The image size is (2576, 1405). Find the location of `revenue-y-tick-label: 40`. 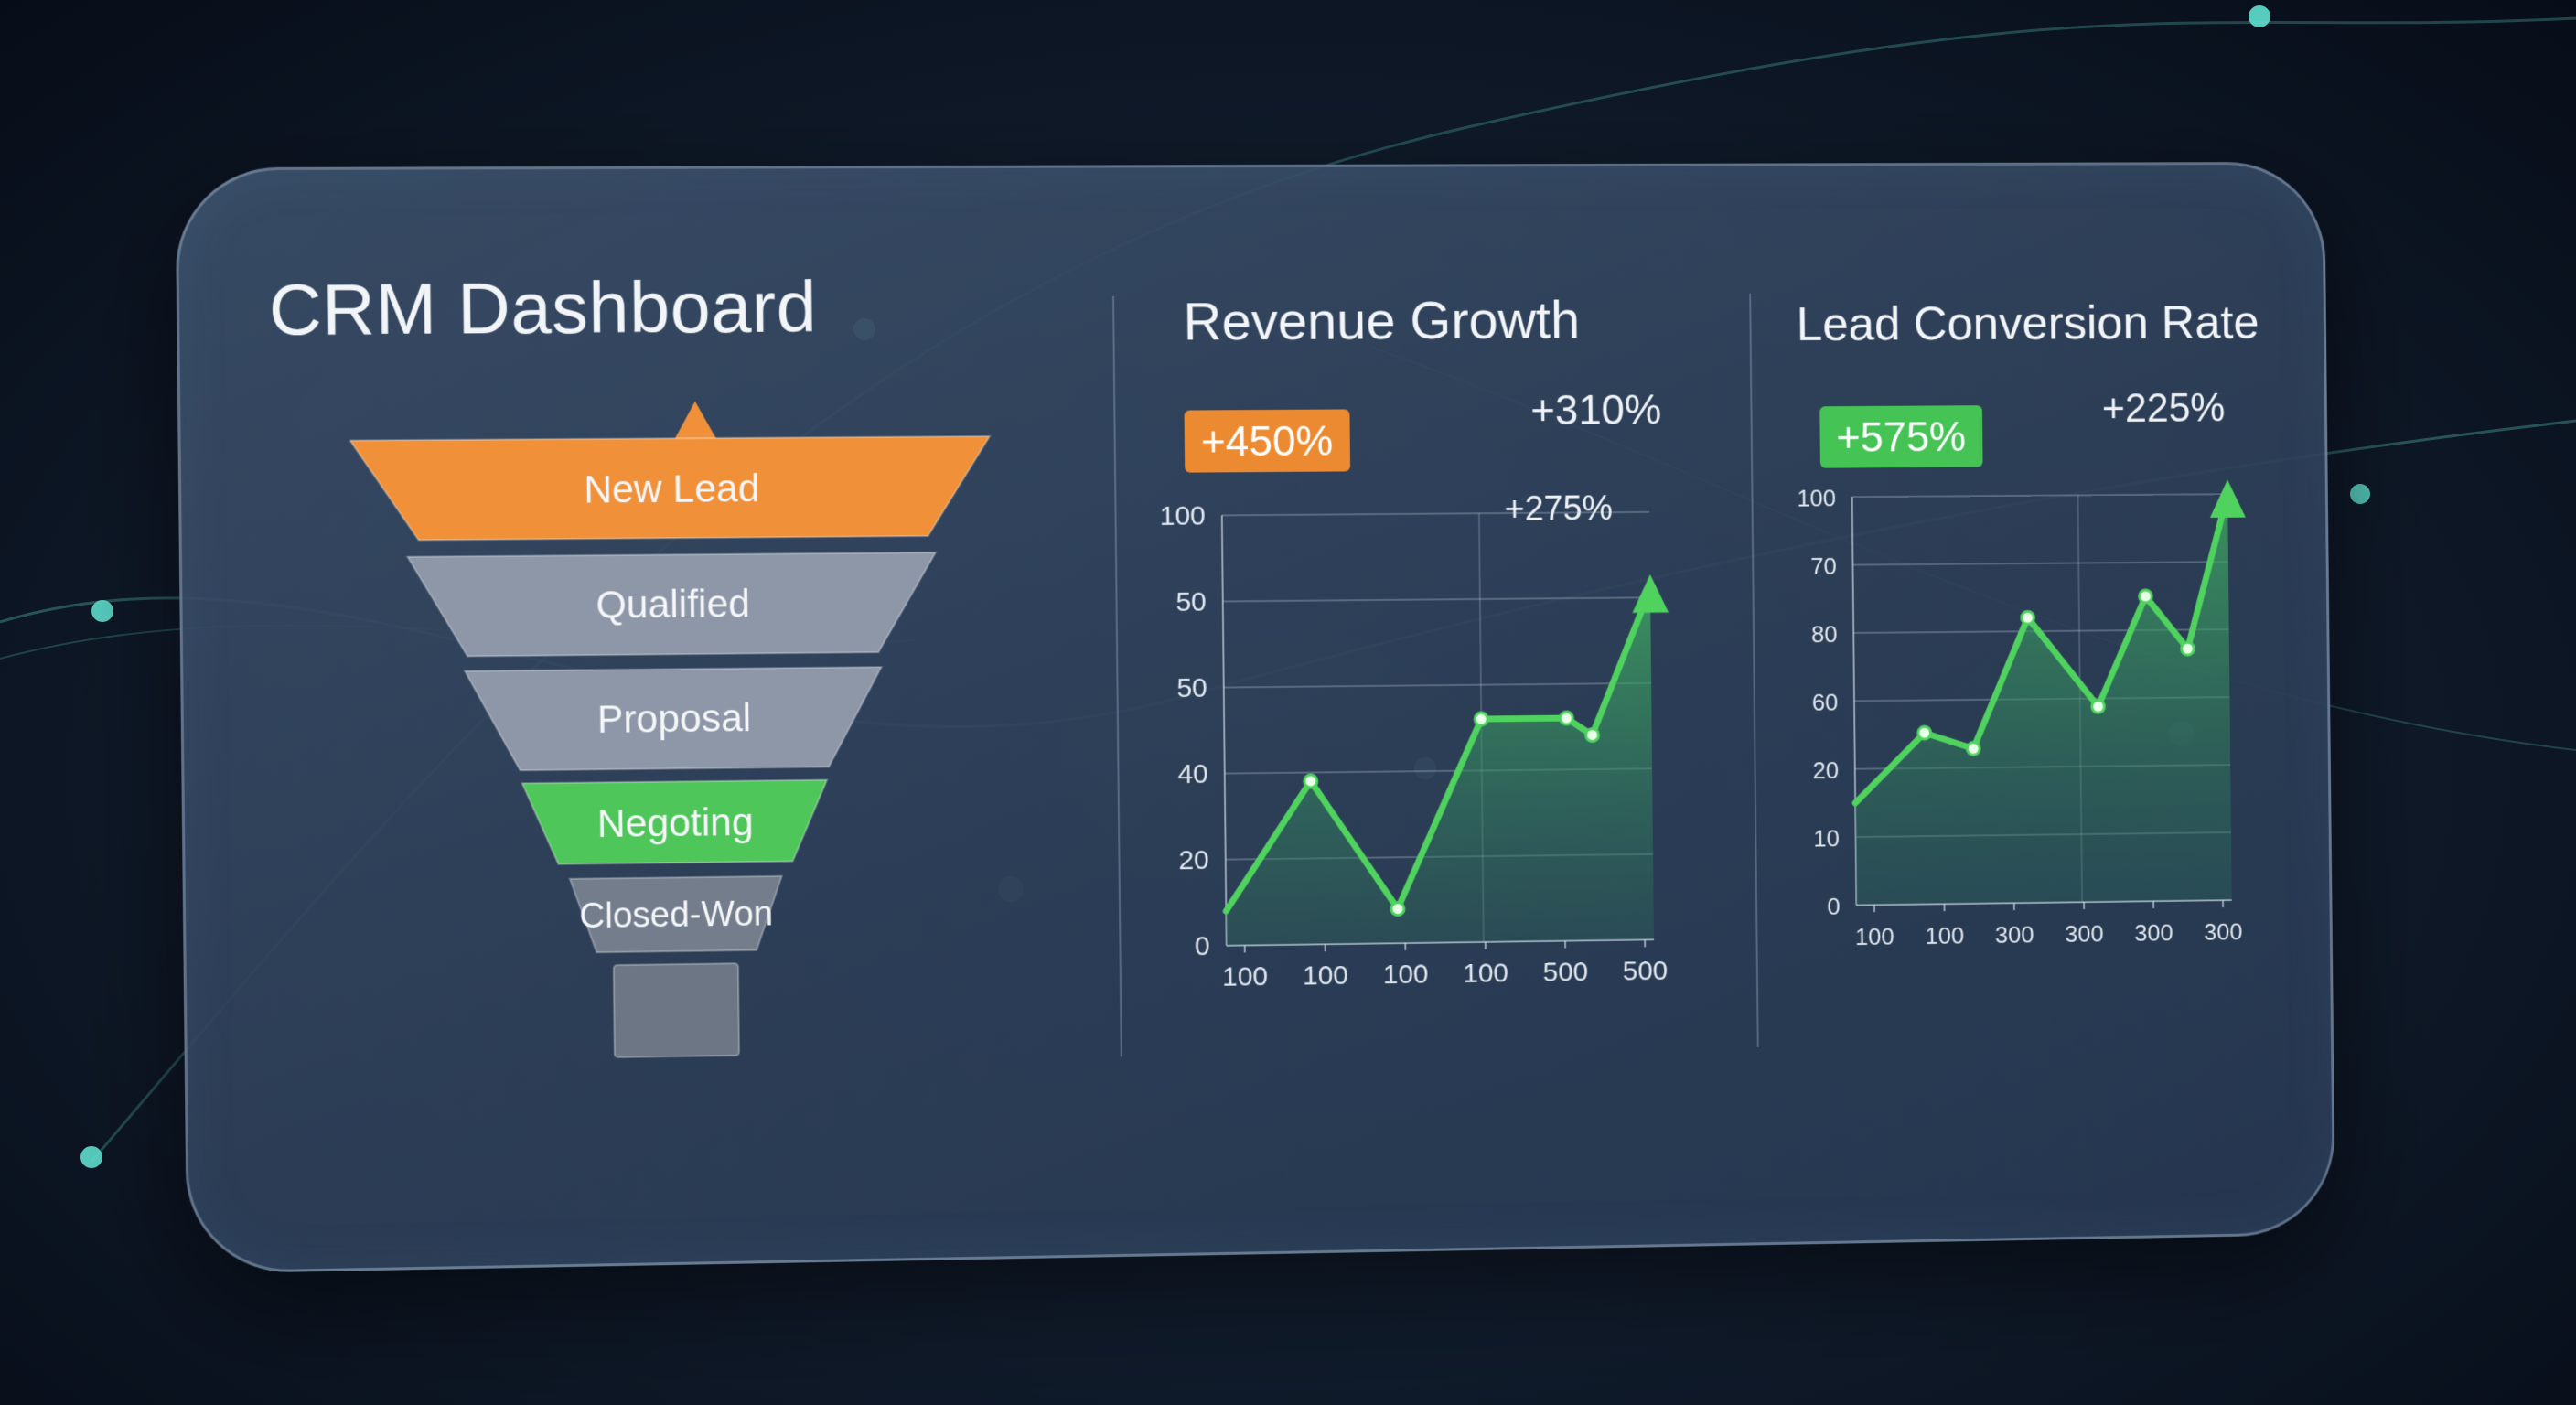

revenue-y-tick-label: 40 is located at coordinates (1193, 774).